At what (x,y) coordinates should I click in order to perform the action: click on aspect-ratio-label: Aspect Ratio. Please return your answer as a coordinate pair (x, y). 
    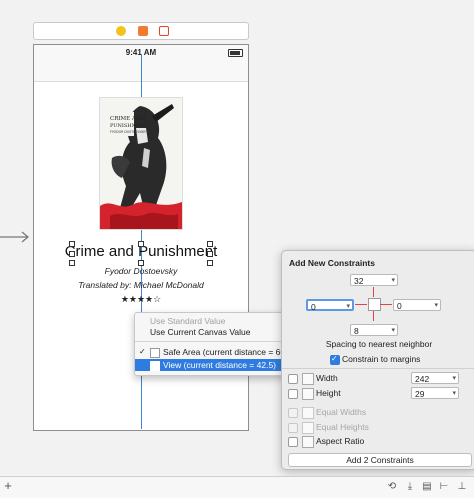
    Looking at the image, I should click on (340, 441).